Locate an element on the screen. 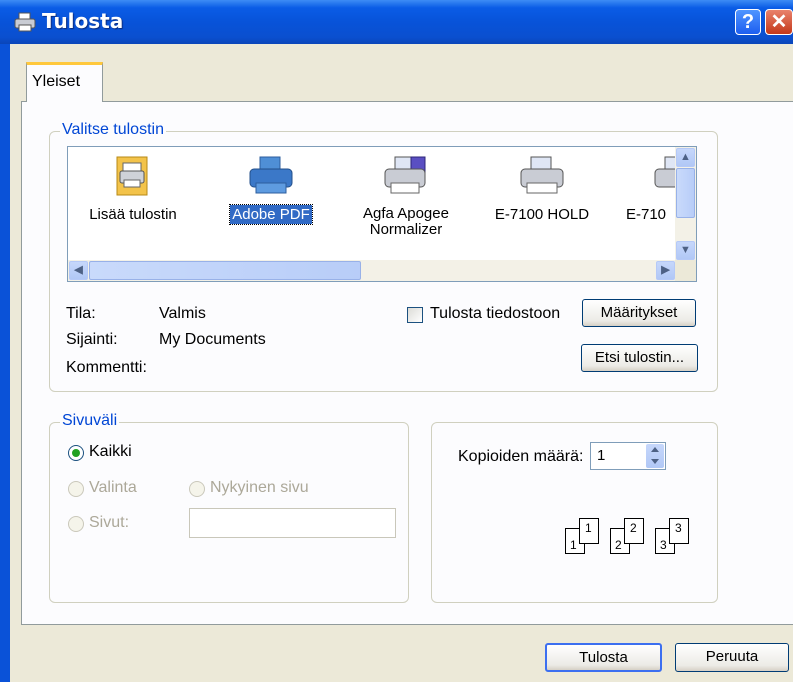  page-range-group-label: Sivuväli is located at coordinates (90, 421).